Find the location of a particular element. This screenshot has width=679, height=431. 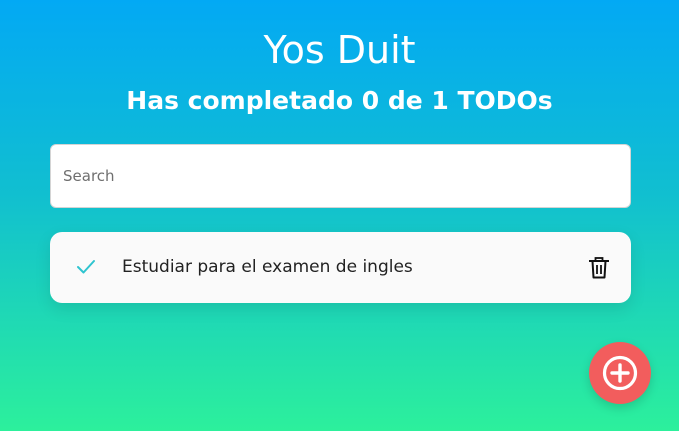

add-todo-button is located at coordinates (620, 373).